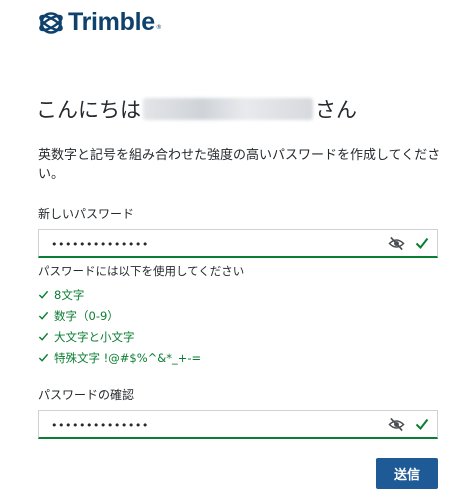 The width and height of the screenshot is (472, 499). I want to click on requirement-item: 特殊文字 !@#$%^&*_+-=, so click(119, 357).